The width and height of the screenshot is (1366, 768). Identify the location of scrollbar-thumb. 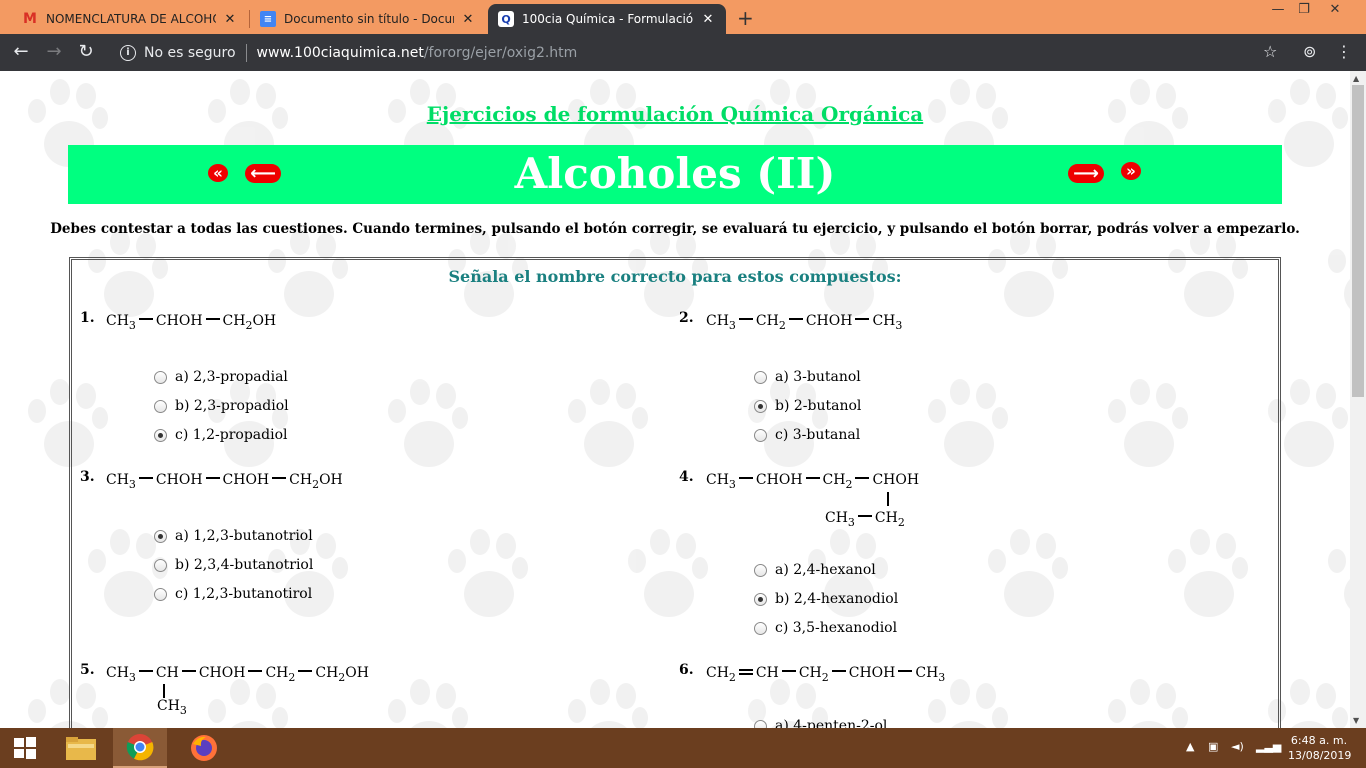
(1358, 241).